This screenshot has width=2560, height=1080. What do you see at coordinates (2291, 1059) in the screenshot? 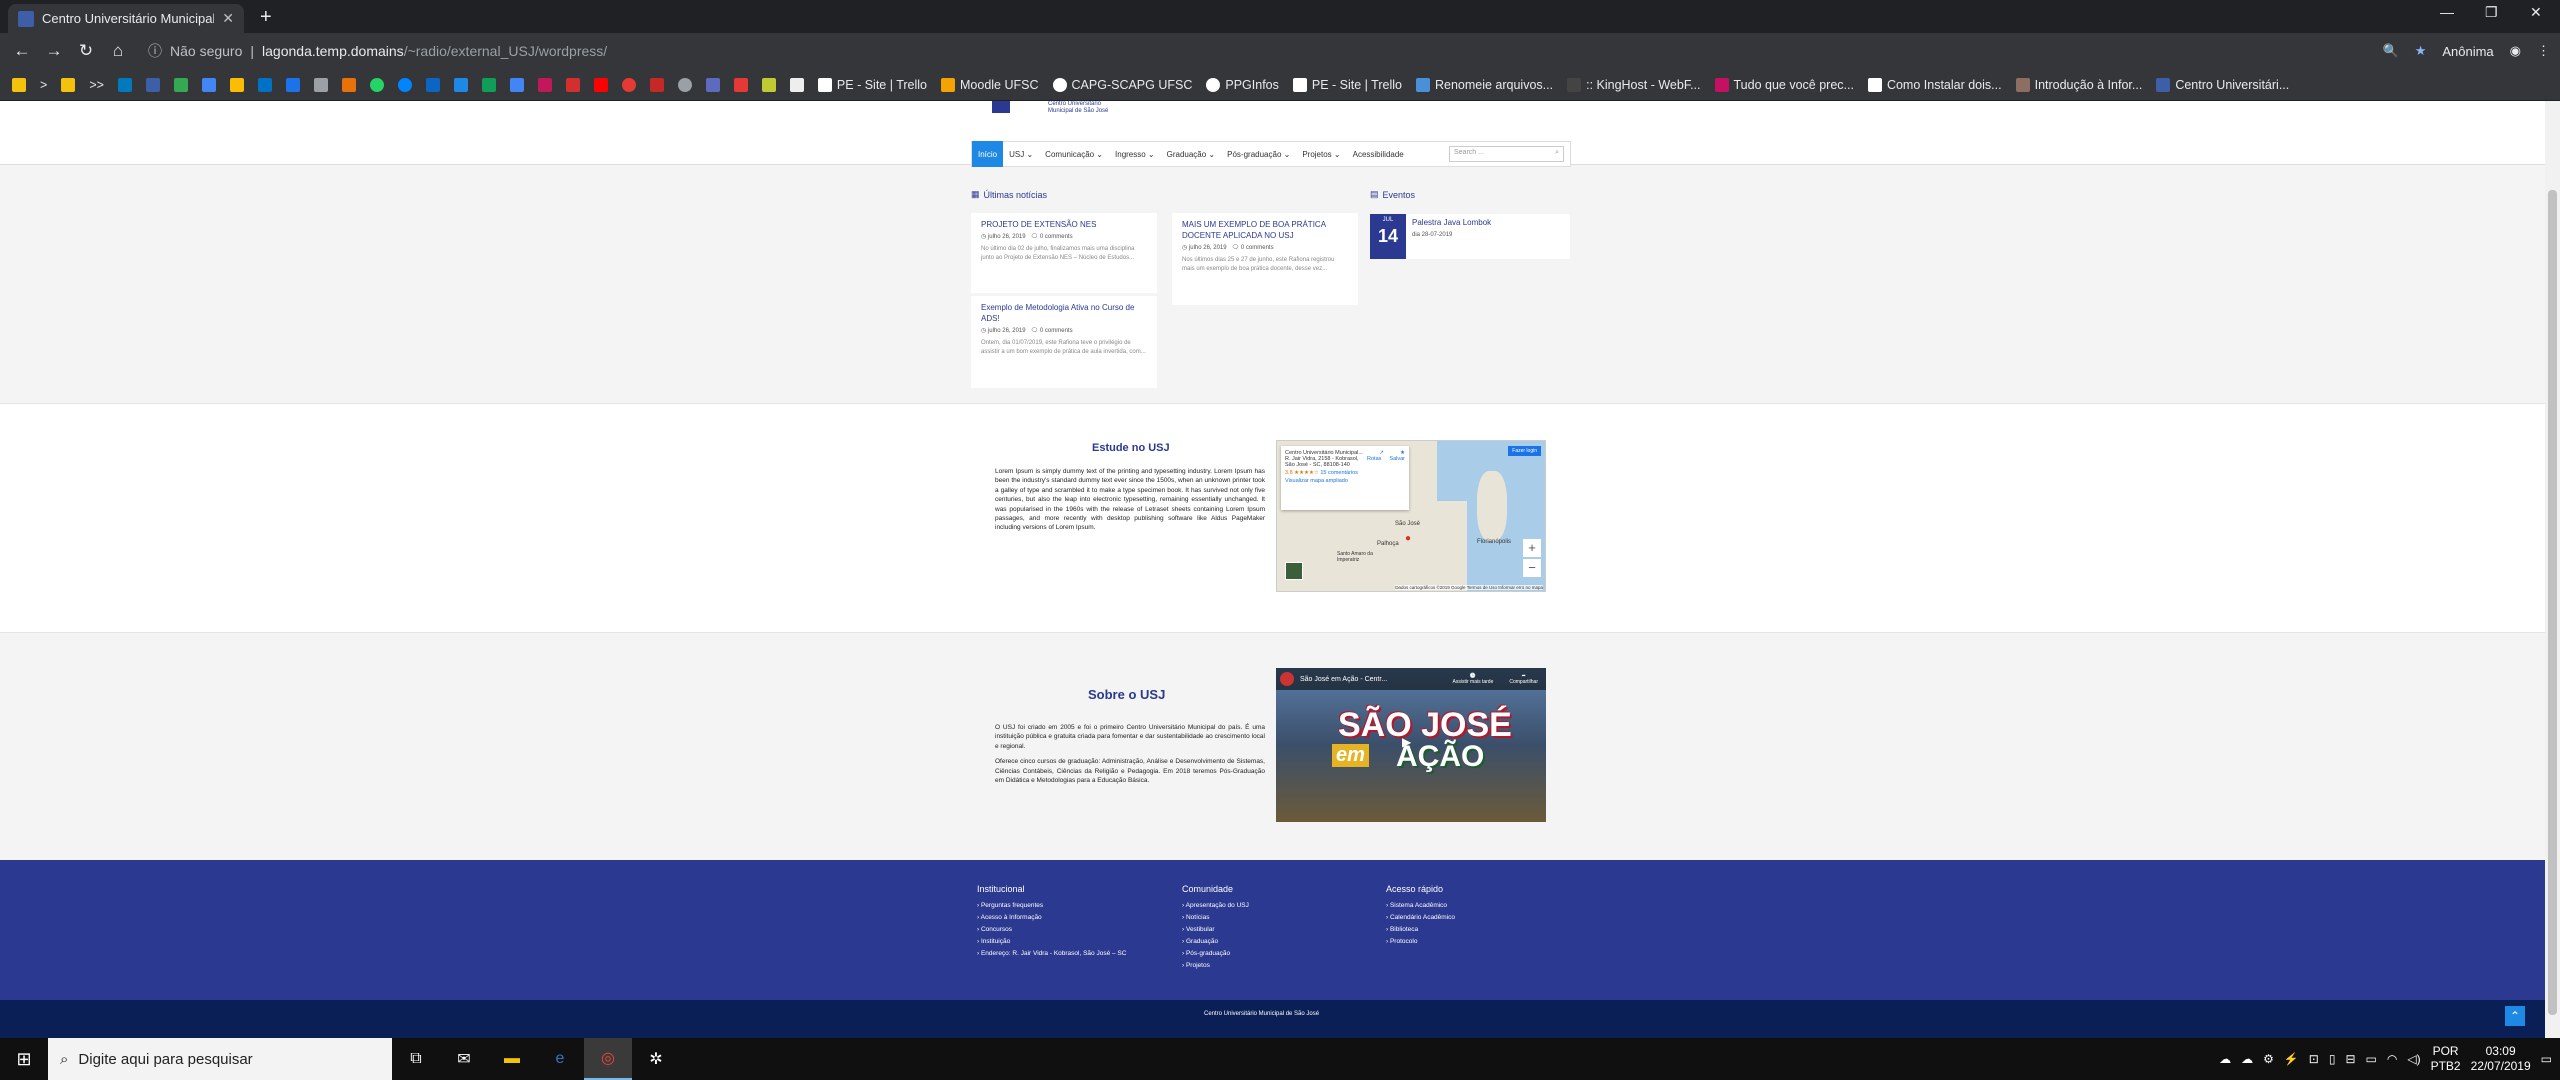
I see `tray-app-icon: ⚡` at bounding box center [2291, 1059].